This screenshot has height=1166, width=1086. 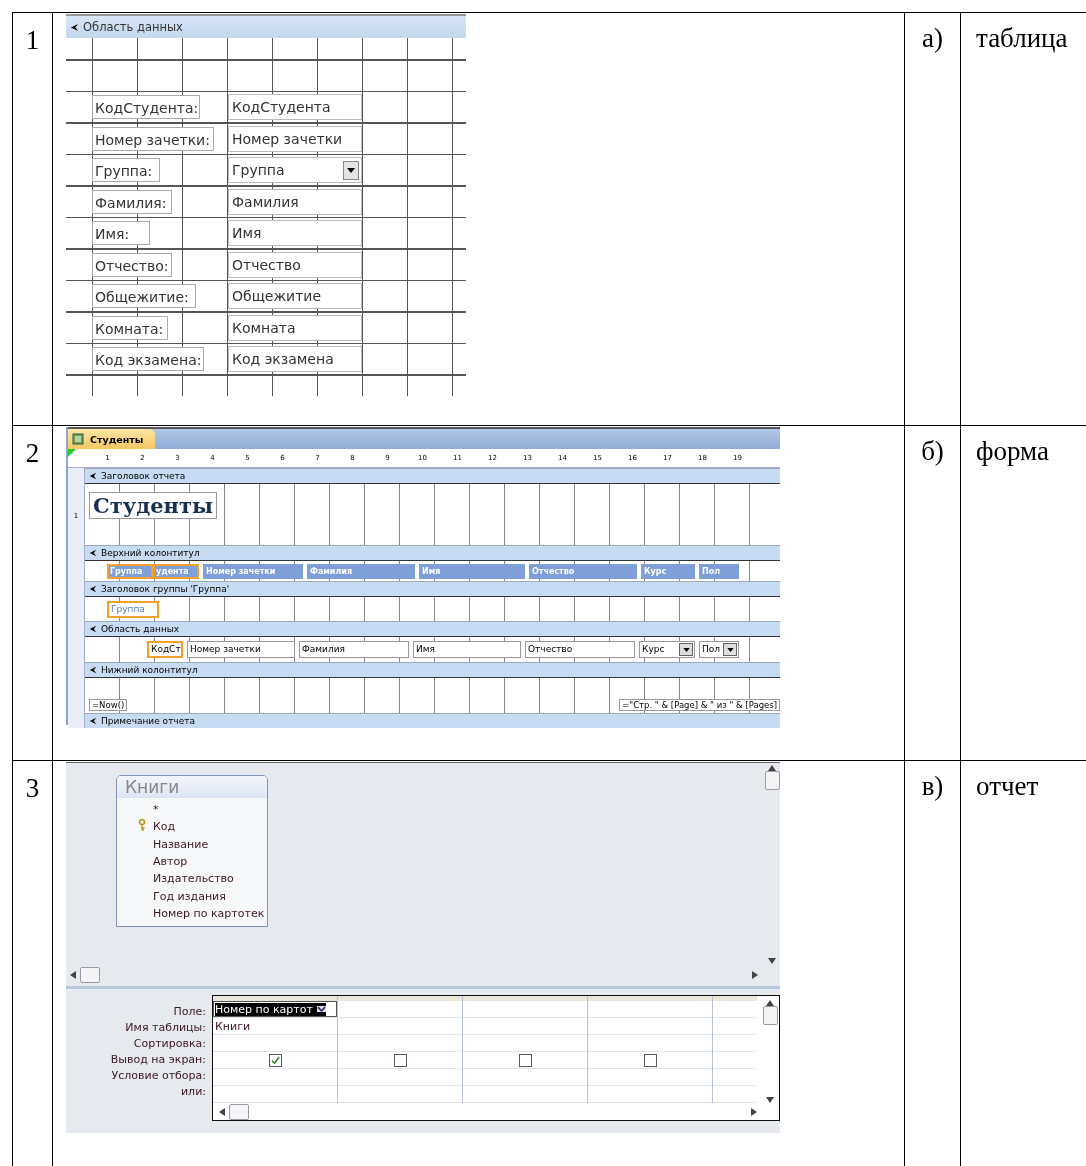 What do you see at coordinates (699, 705) in the screenshot?
I see `page-expression-box: ="Стр. " & [Page] & " из " & [Pages]` at bounding box center [699, 705].